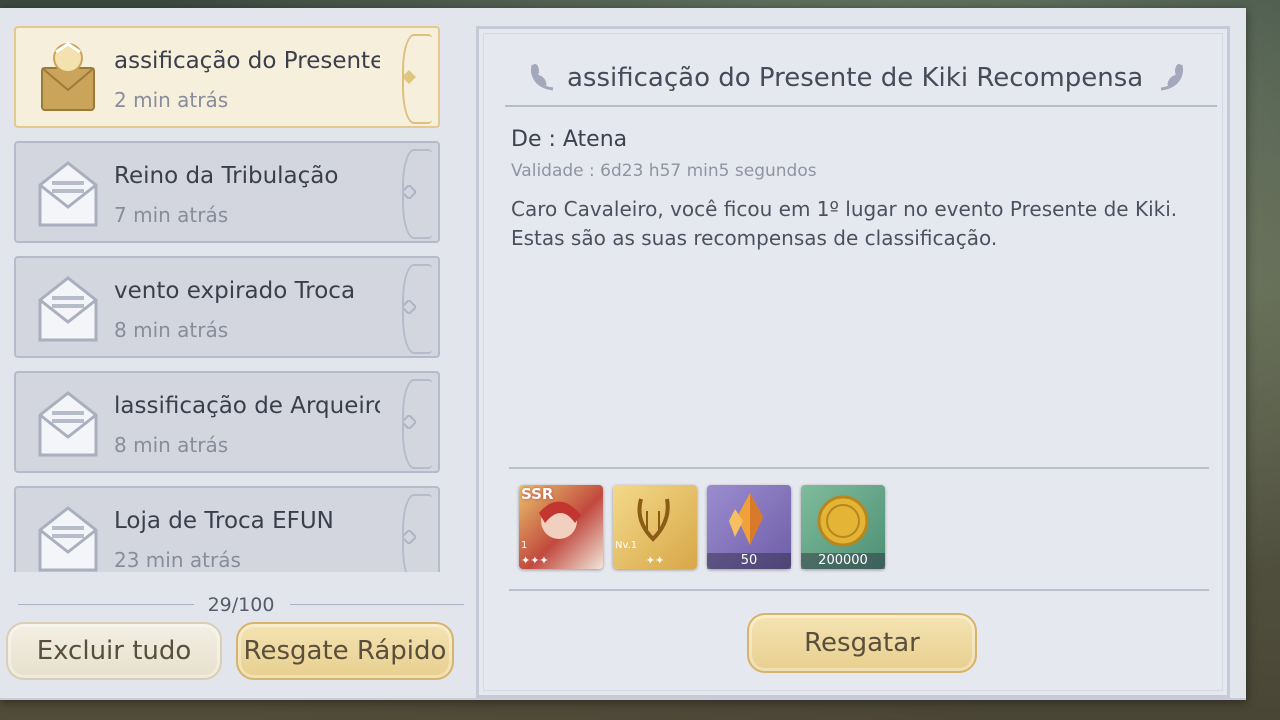  What do you see at coordinates (561, 527) in the screenshot?
I see `reward-ssr-character-card: SSR 1 ✦✦✦` at bounding box center [561, 527].